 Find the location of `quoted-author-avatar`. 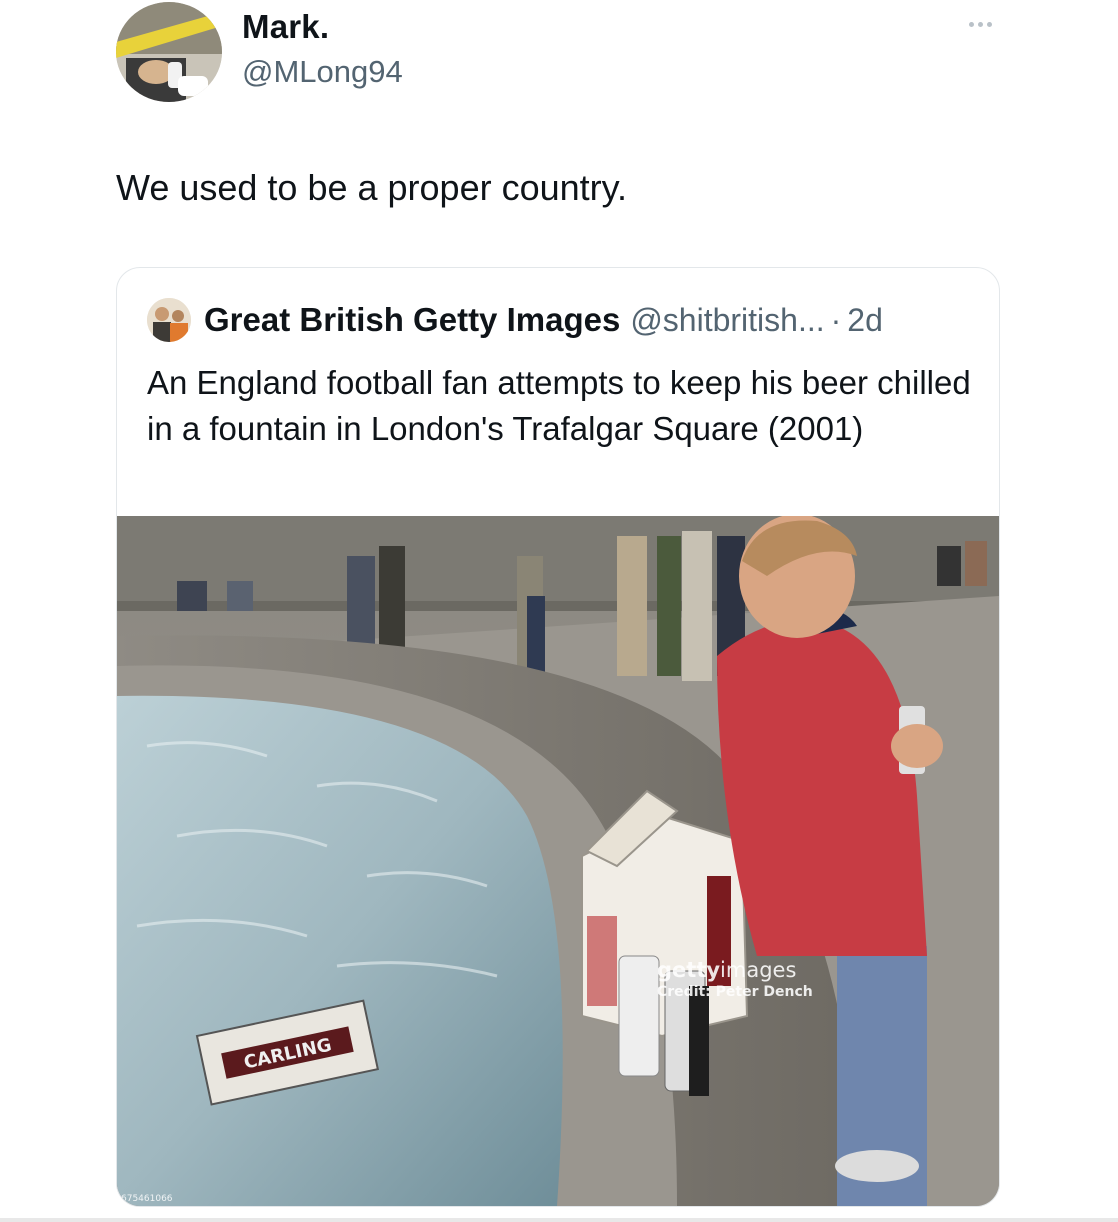

quoted-author-avatar is located at coordinates (169, 320).